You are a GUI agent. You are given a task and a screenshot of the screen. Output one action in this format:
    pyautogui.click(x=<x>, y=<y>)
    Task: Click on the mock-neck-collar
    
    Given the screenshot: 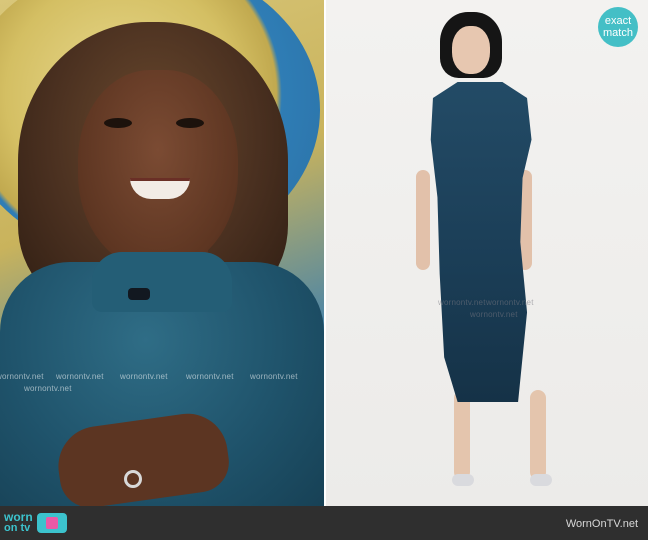 What is the action you would take?
    pyautogui.click(x=162, y=282)
    